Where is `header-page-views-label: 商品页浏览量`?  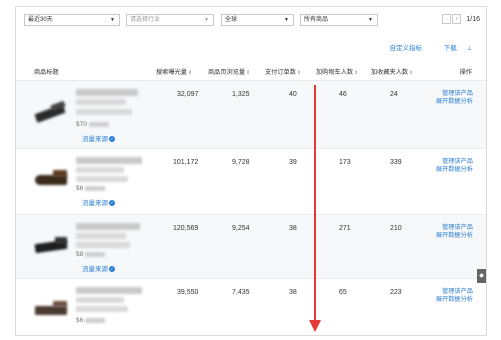 header-page-views-label: 商品页浏览量 is located at coordinates (227, 72).